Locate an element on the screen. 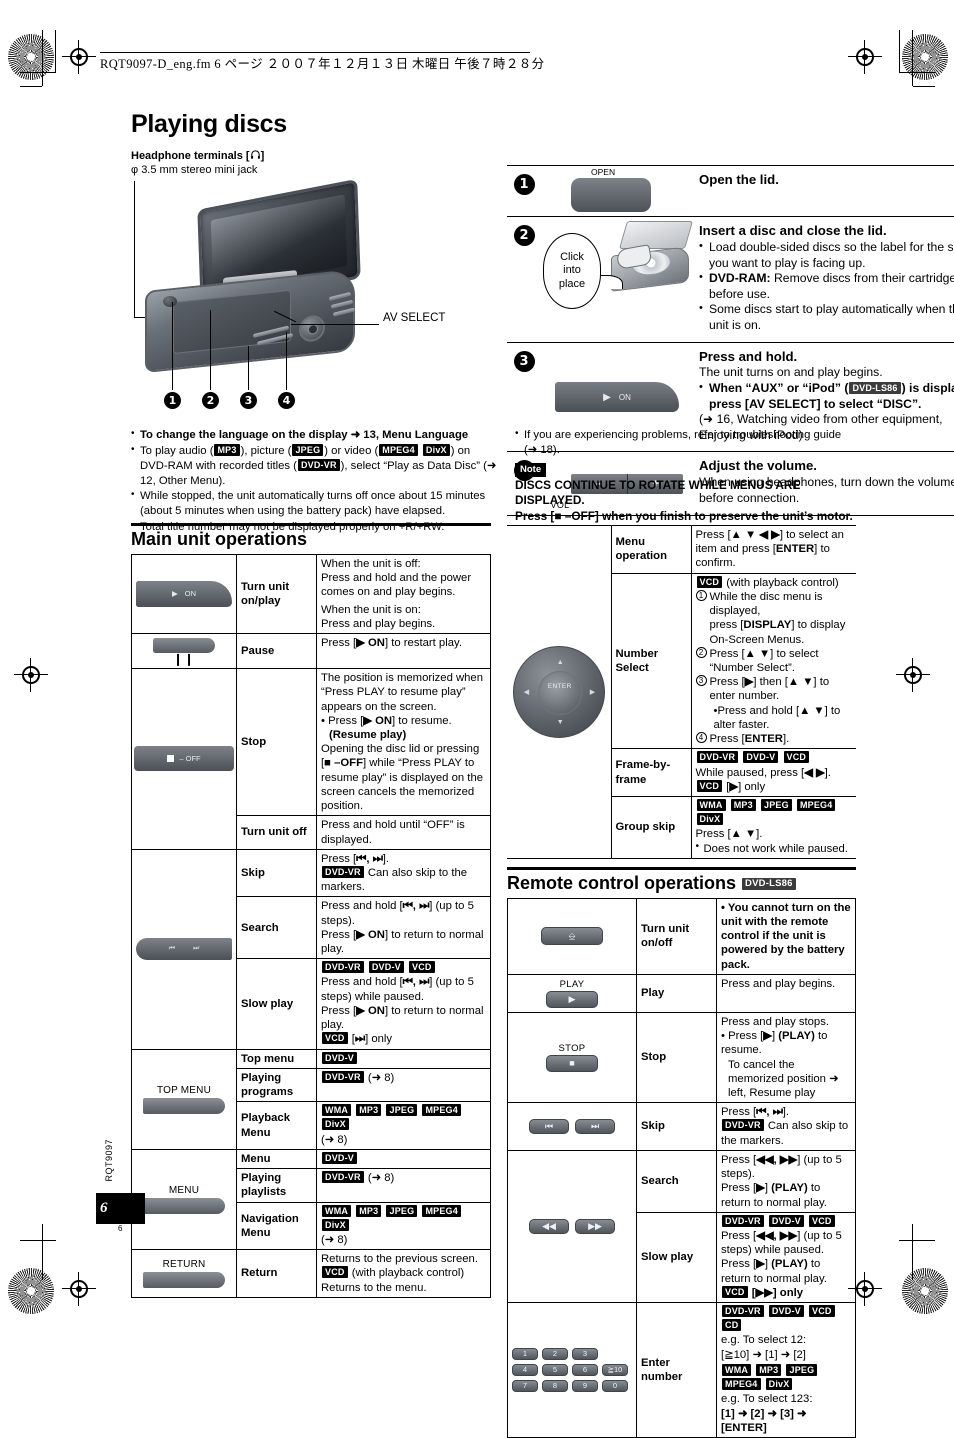 The height and width of the screenshot is (1438, 954). top-menu-caption: TOP MENU is located at coordinates (184, 1090).